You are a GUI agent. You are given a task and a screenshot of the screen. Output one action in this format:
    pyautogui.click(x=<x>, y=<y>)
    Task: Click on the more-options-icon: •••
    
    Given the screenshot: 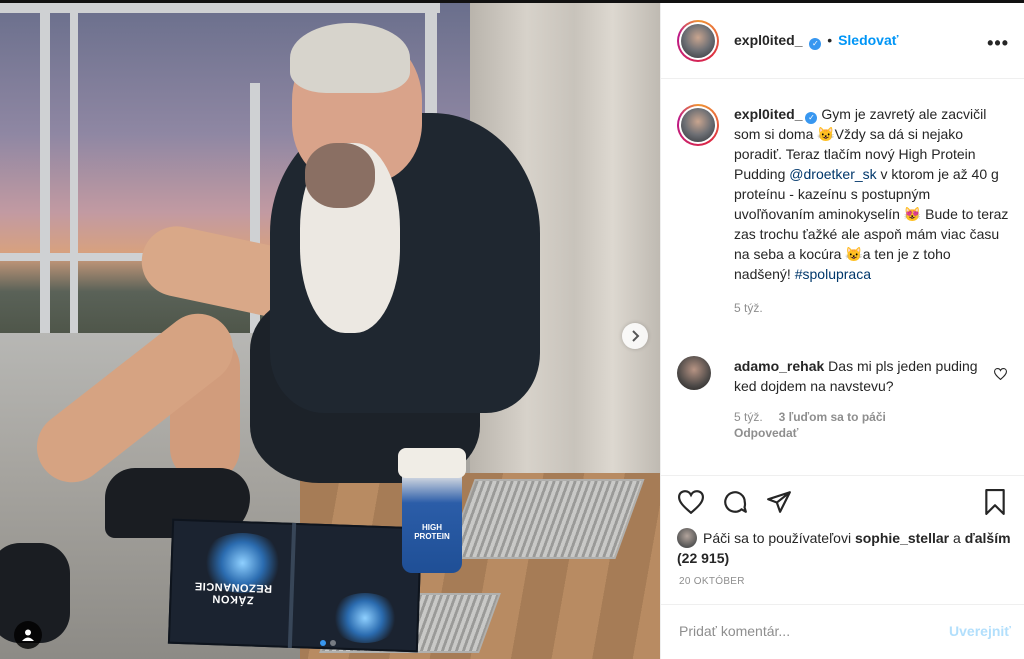 What is the action you would take?
    pyautogui.click(x=998, y=43)
    